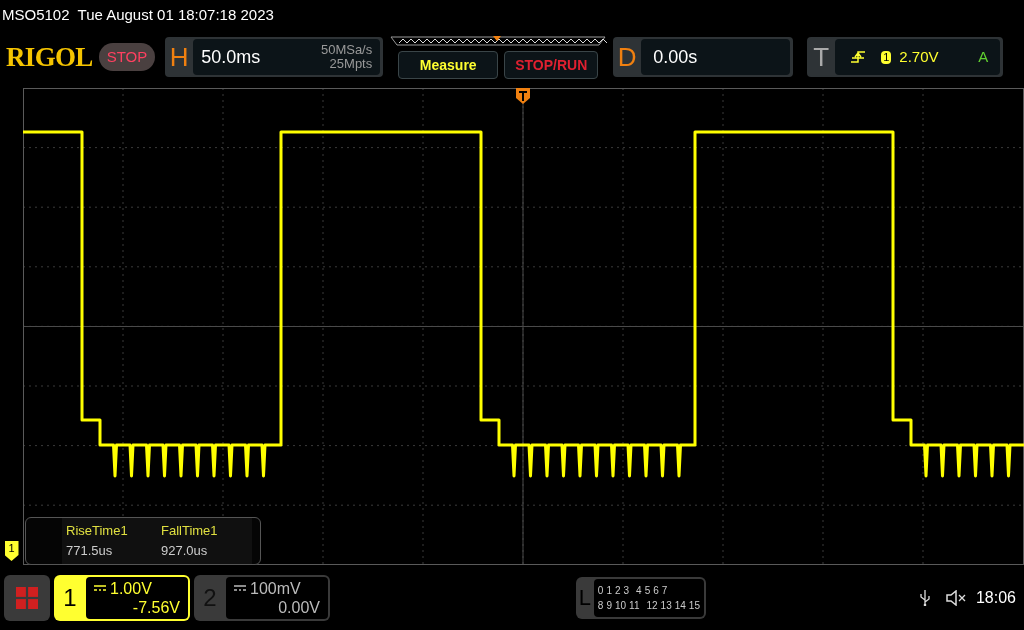 The height and width of the screenshot is (630, 1024). Describe the element at coordinates (886, 57) in the screenshot. I see `trigger-source: 1` at that location.